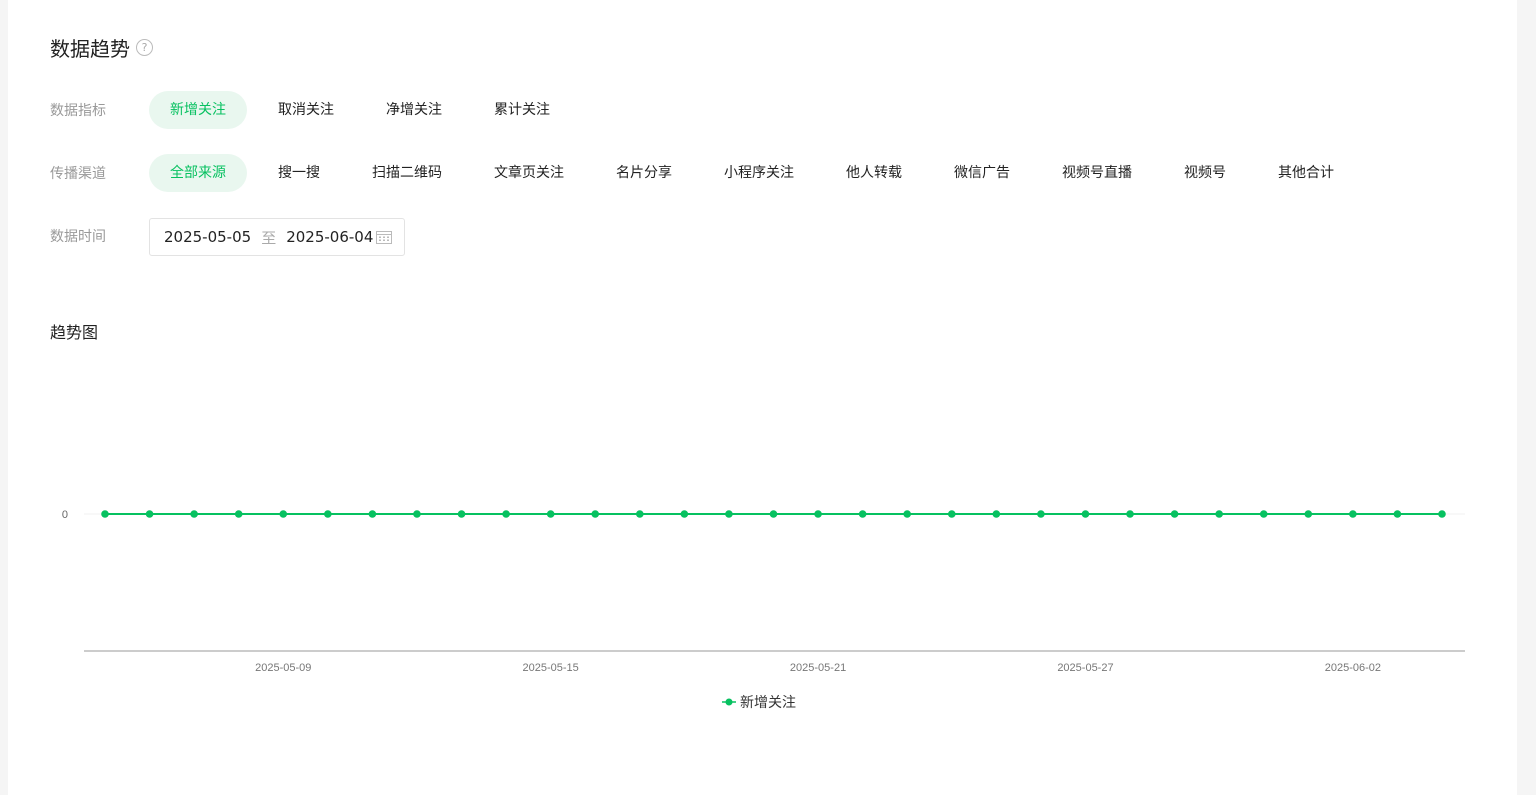  What do you see at coordinates (198, 110) in the screenshot?
I see `metric-option-new-follows: 新增关注` at bounding box center [198, 110].